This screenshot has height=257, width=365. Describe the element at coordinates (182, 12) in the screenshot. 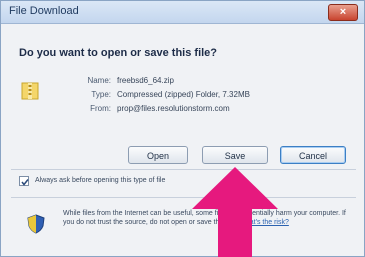

I see `title-bar: File Download ×` at that location.